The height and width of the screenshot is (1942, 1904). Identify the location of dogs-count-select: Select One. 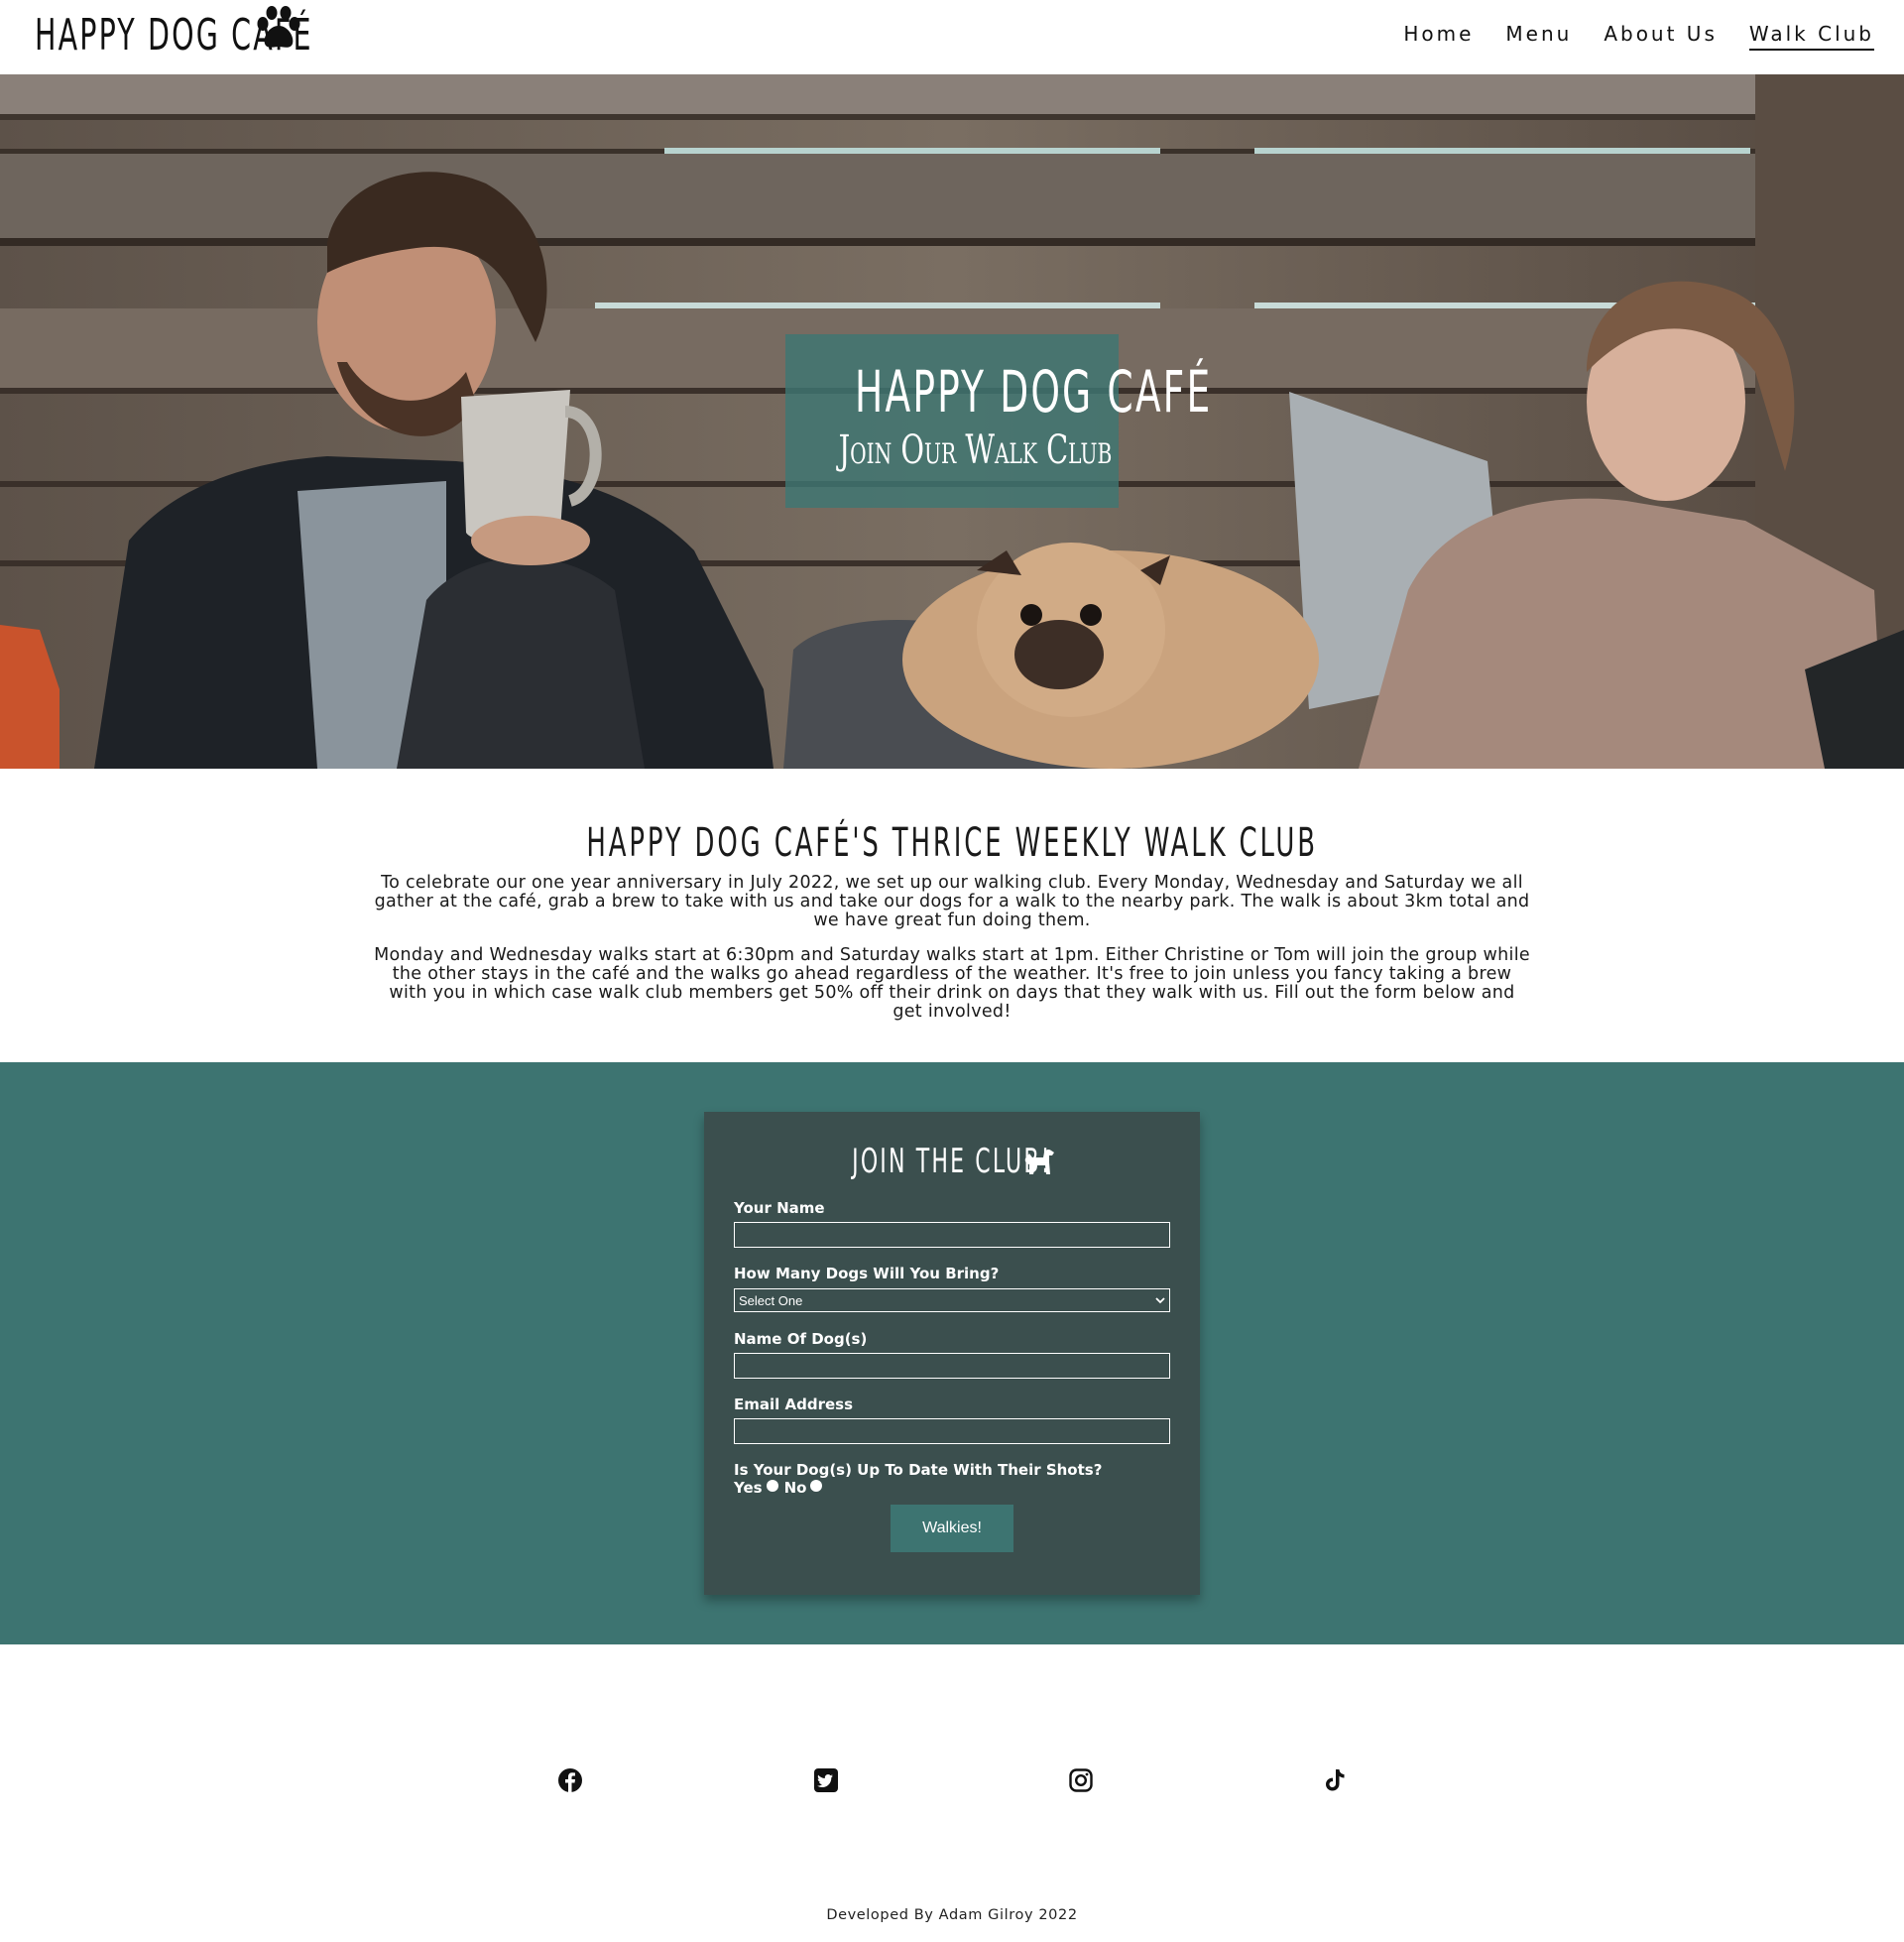
(952, 1300).